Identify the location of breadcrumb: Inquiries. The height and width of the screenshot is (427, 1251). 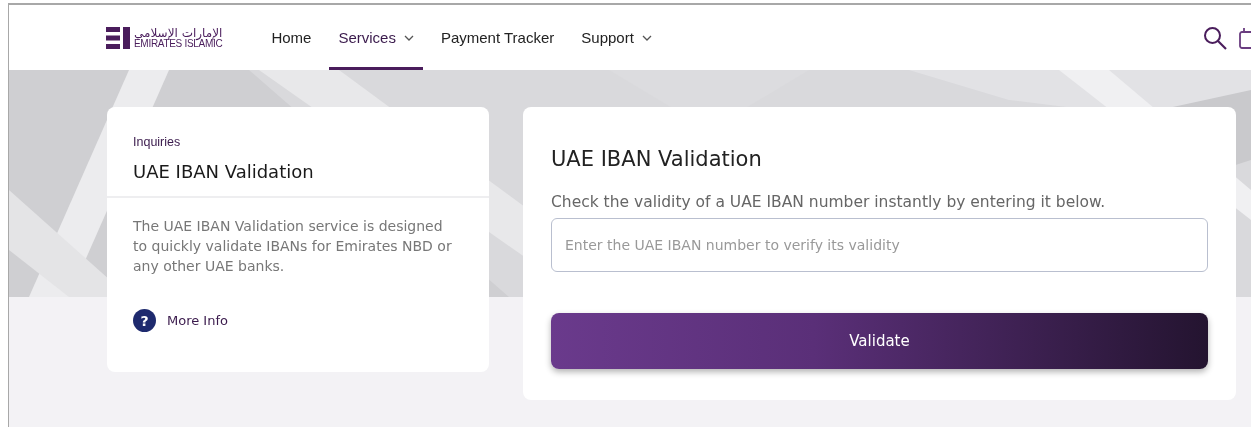
(298, 142).